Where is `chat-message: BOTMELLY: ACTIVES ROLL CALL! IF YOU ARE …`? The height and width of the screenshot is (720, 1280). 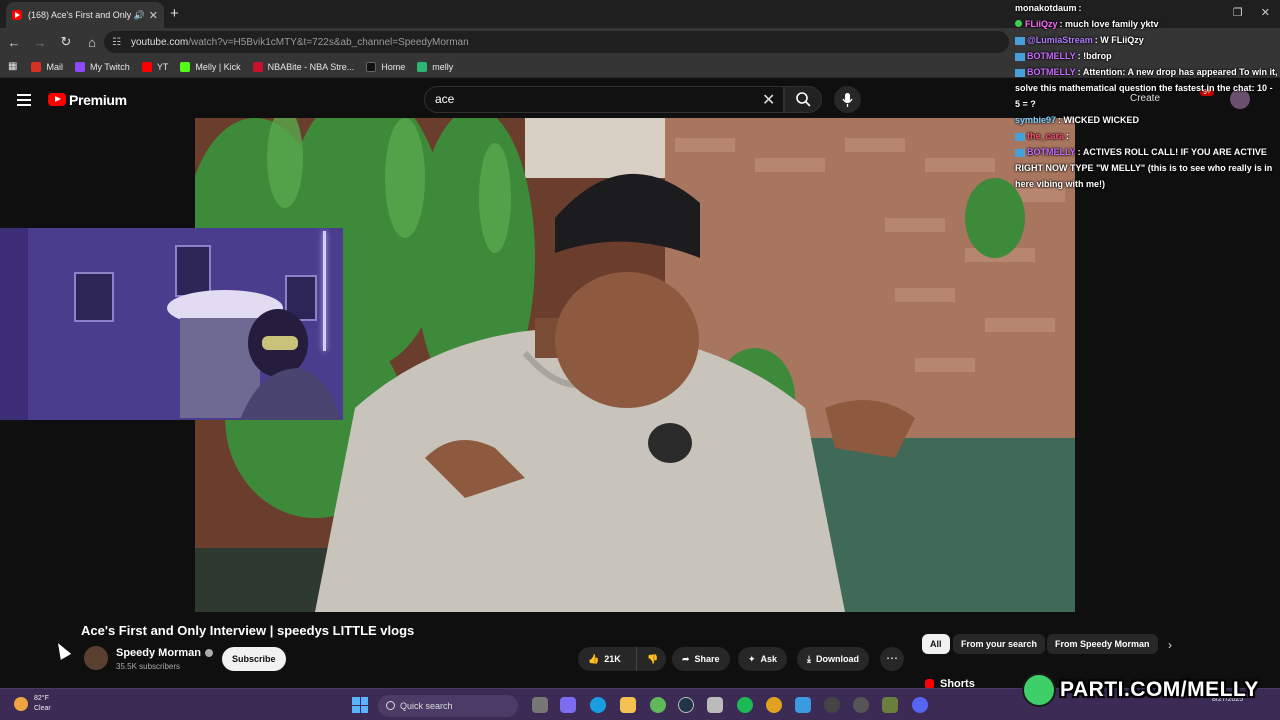 chat-message: BOTMELLY: ACTIVES ROLL CALL! IF YOU ARE … is located at coordinates (1147, 168).